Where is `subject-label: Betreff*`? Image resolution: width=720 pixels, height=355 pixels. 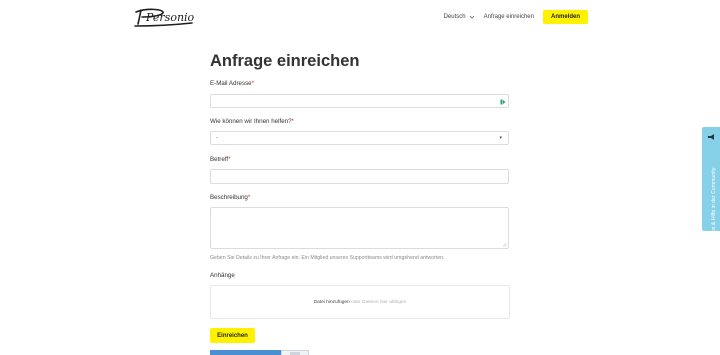
subject-label: Betreff* is located at coordinates (220, 159).